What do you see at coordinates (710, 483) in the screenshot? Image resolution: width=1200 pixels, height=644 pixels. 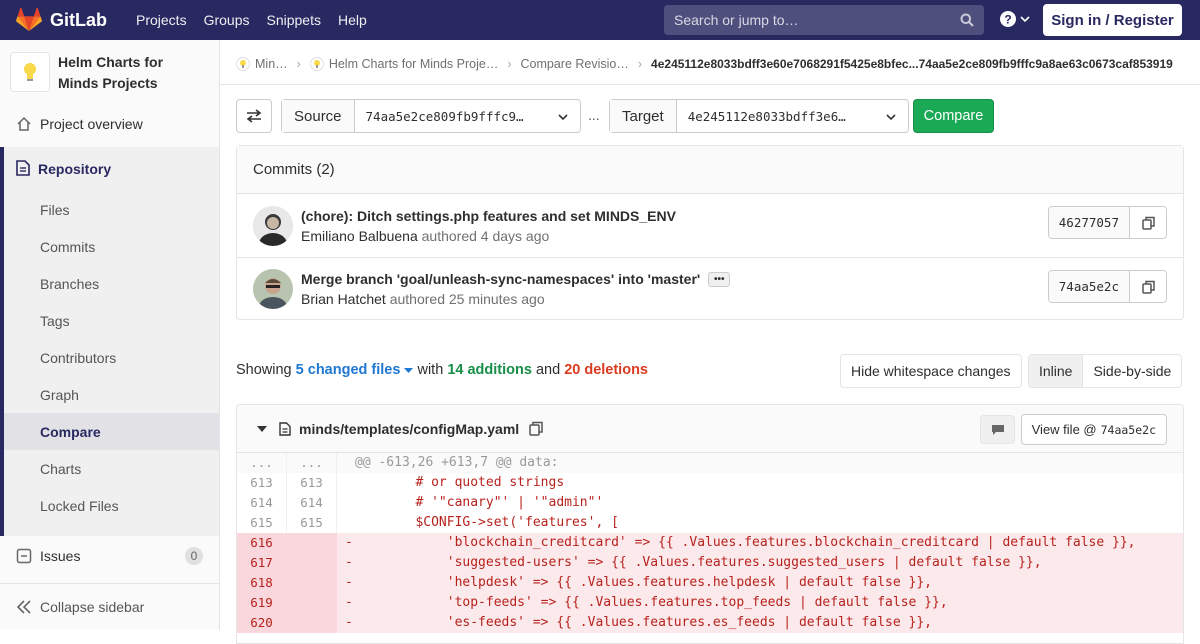 I see `diff-line: 613 613 # or quoted strings` at bounding box center [710, 483].